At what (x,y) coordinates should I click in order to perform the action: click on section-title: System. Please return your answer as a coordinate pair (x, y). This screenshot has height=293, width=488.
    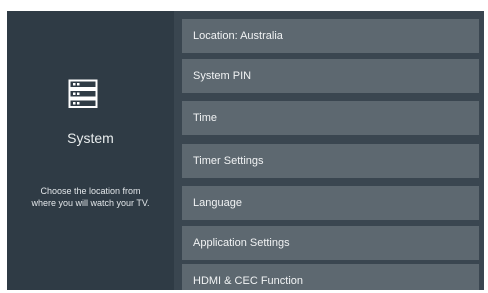
    Looking at the image, I should click on (90, 138).